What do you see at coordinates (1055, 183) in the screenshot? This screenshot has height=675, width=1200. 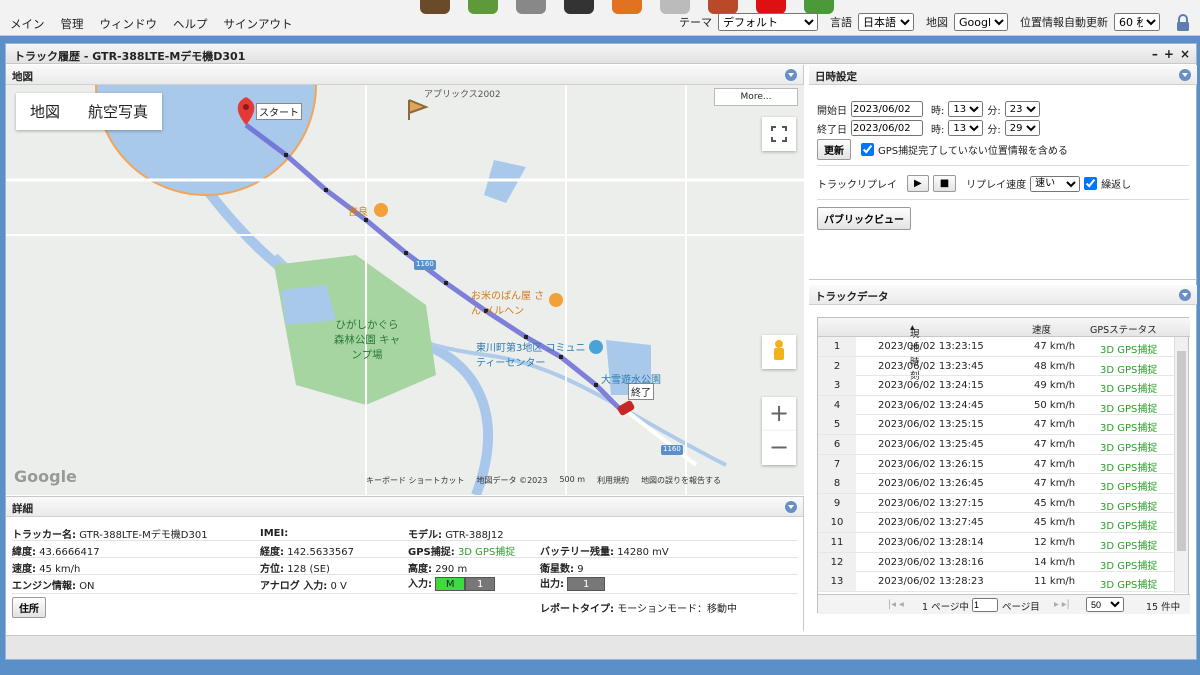 I see `replay-speed-select: 速い` at bounding box center [1055, 183].